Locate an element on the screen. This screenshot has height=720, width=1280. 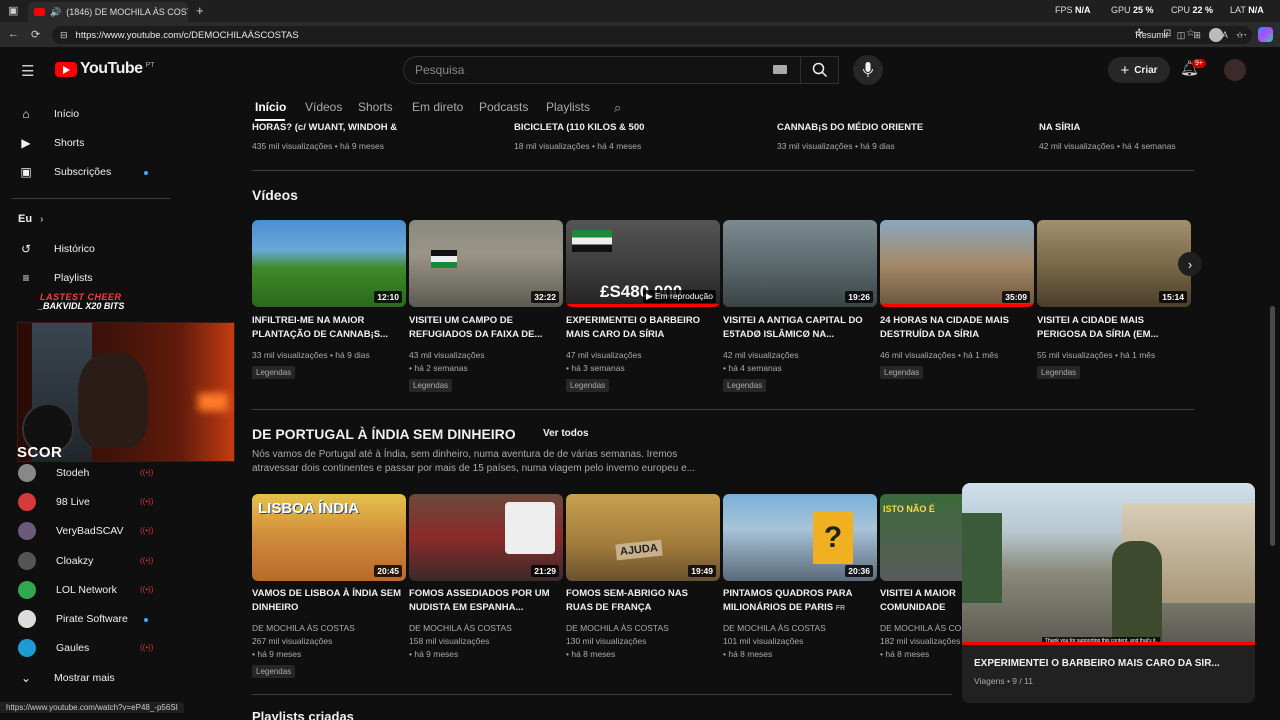
sidebar-item-label: LOL Network is located at coordinates (86, 590).